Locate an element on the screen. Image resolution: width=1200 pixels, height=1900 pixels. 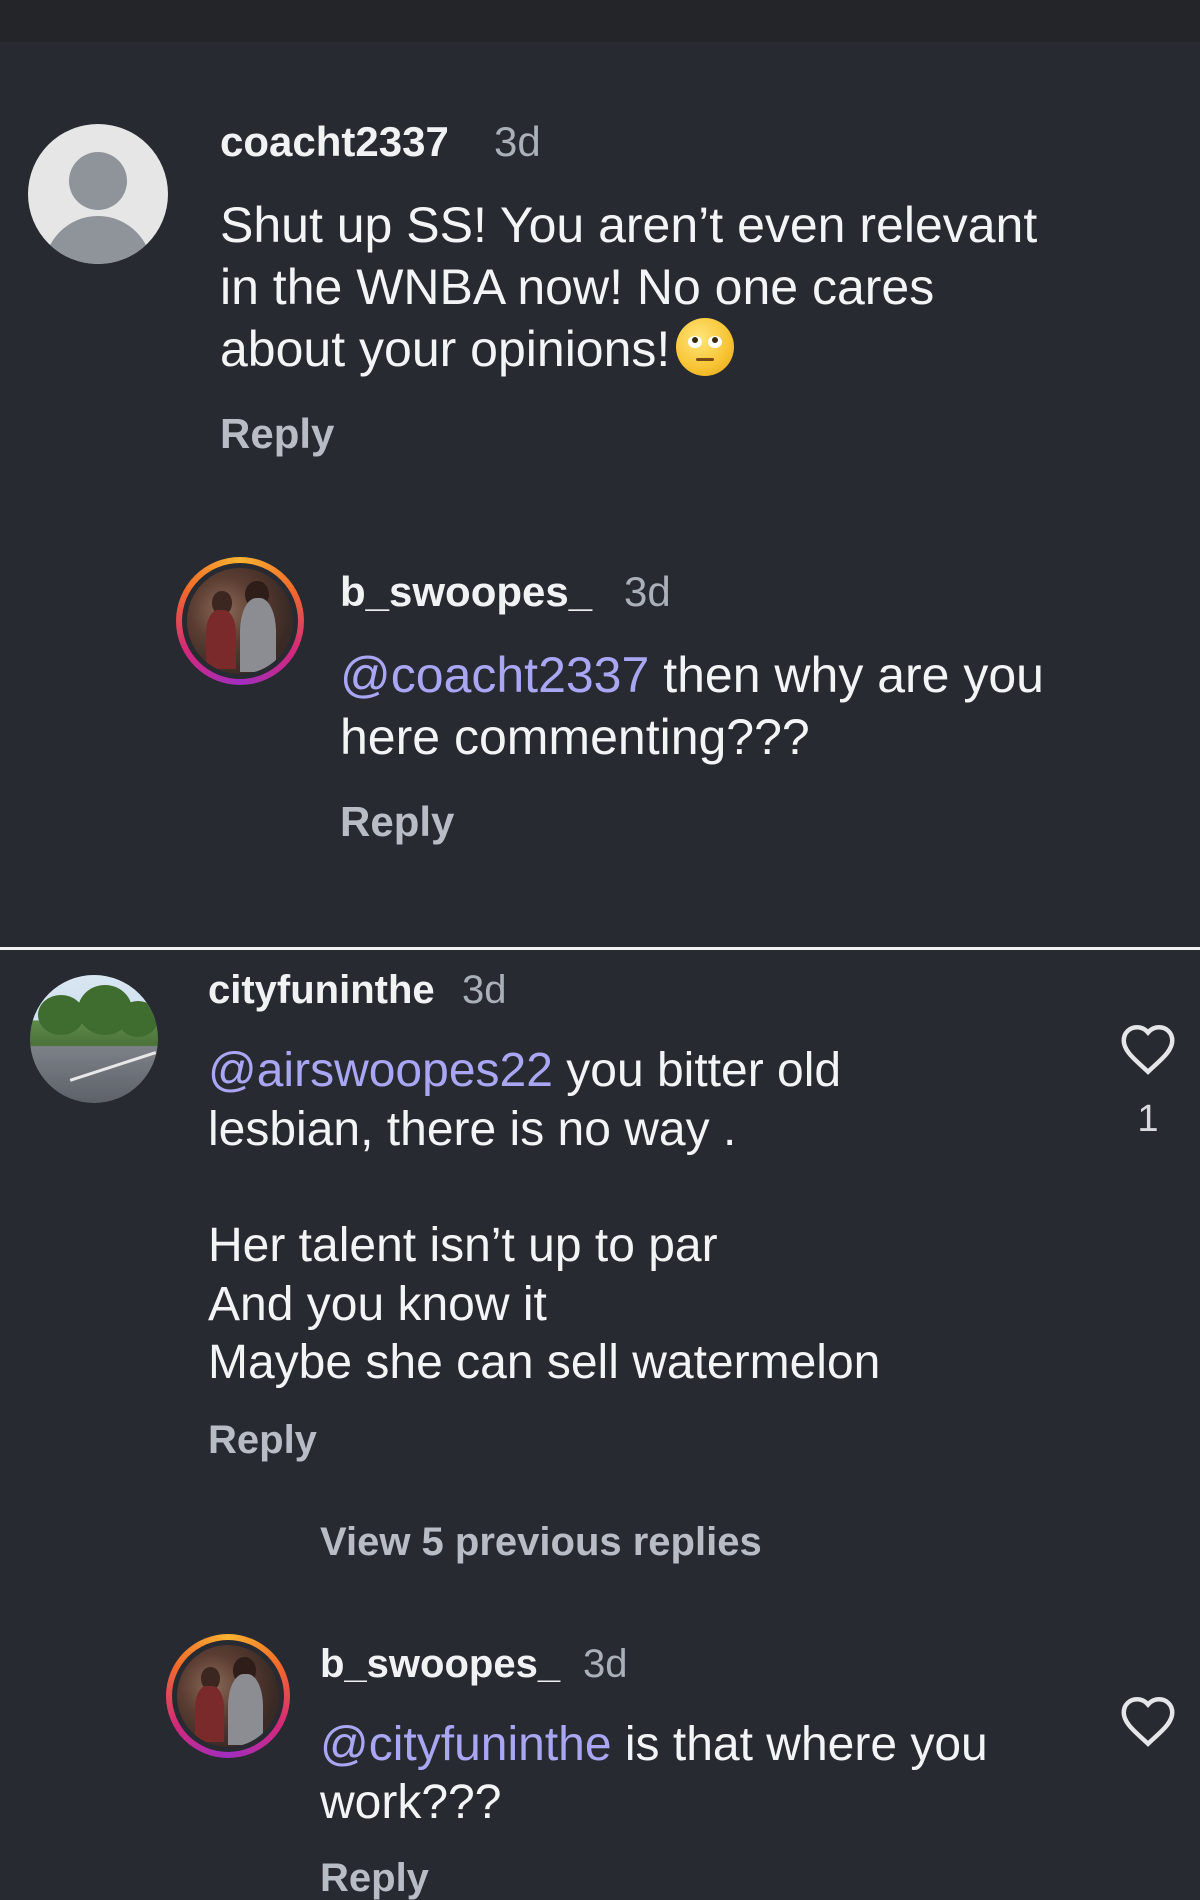
reply-text-content: then why are you is located at coordinates (846, 675).